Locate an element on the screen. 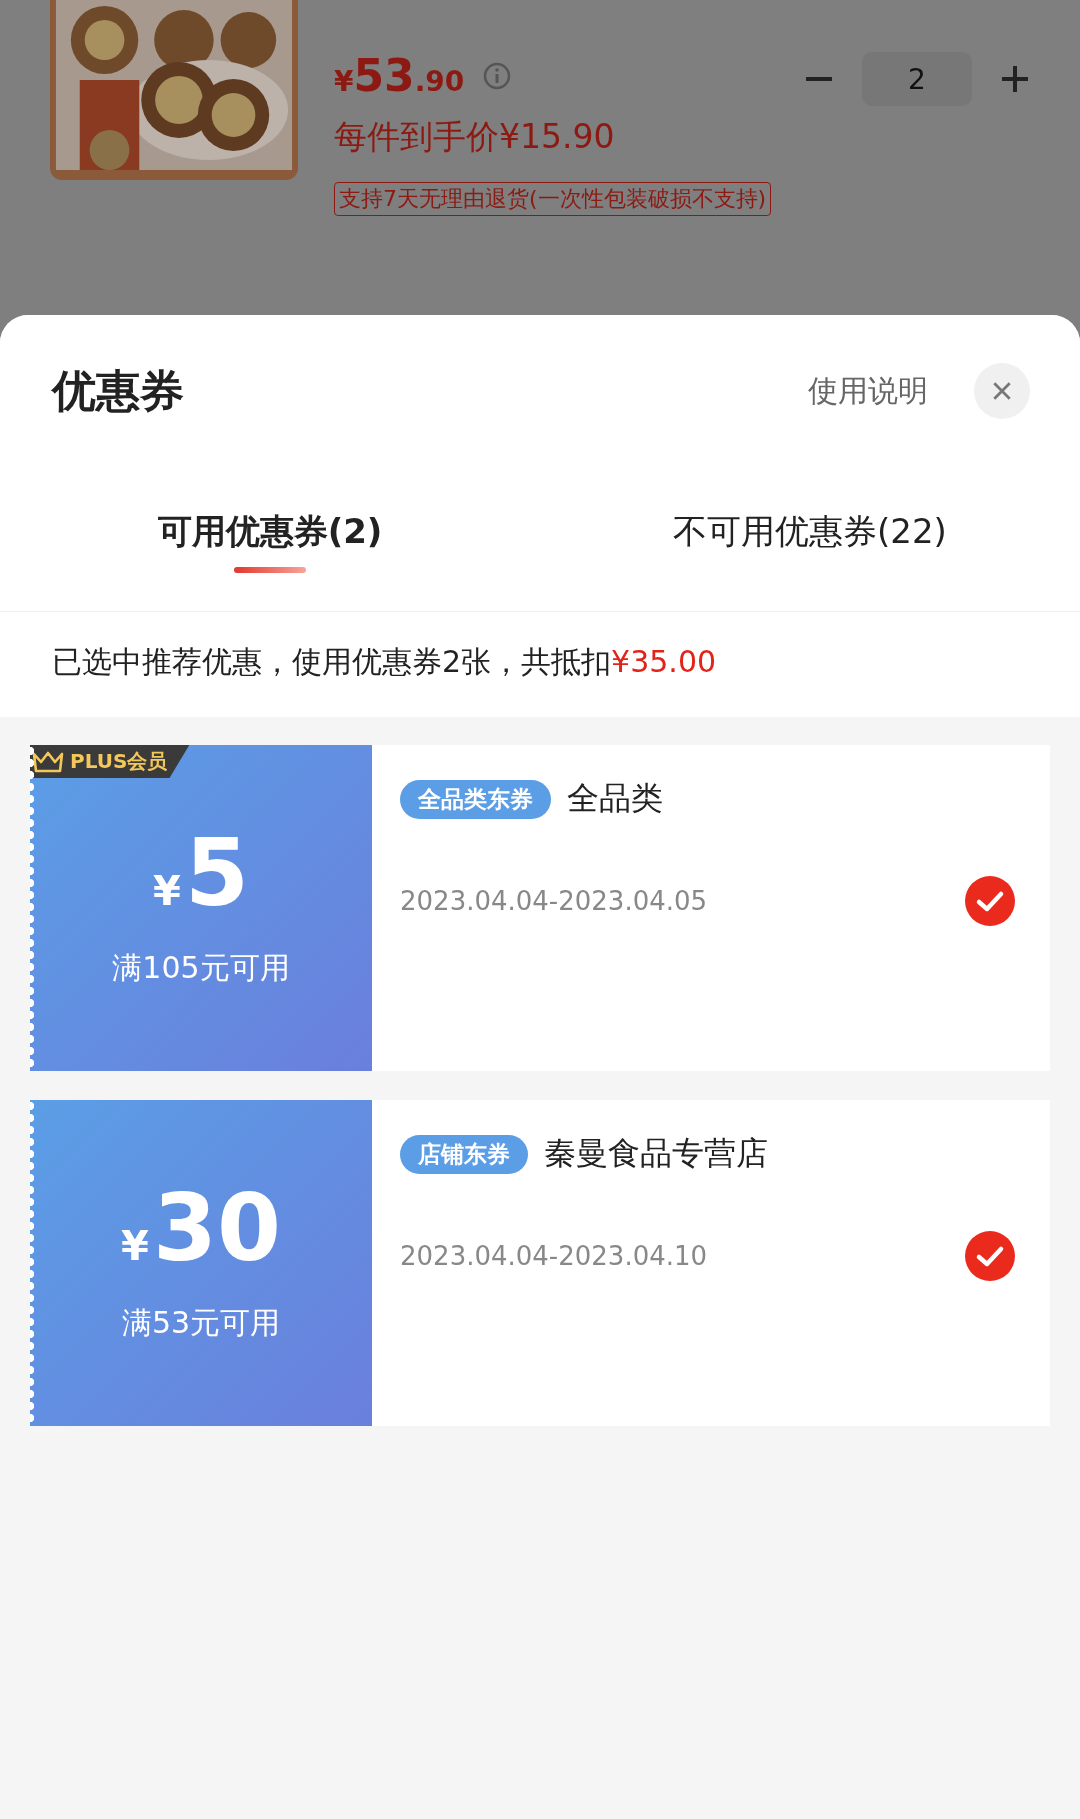 Image resolution: width=1080 pixels, height=1819 pixels. coupon-amount: ¥5 is located at coordinates (201, 873).